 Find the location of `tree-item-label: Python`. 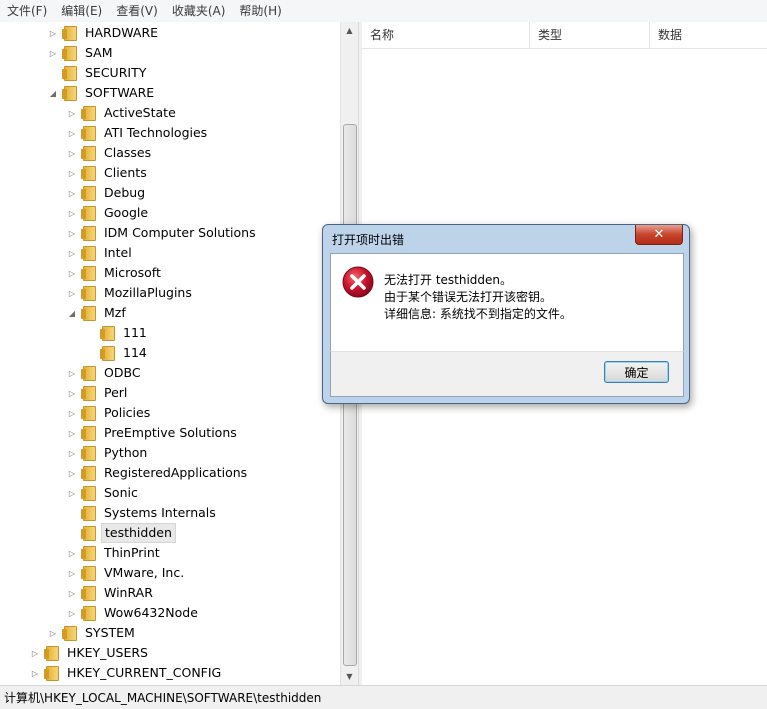

tree-item-label: Python is located at coordinates (126, 452).